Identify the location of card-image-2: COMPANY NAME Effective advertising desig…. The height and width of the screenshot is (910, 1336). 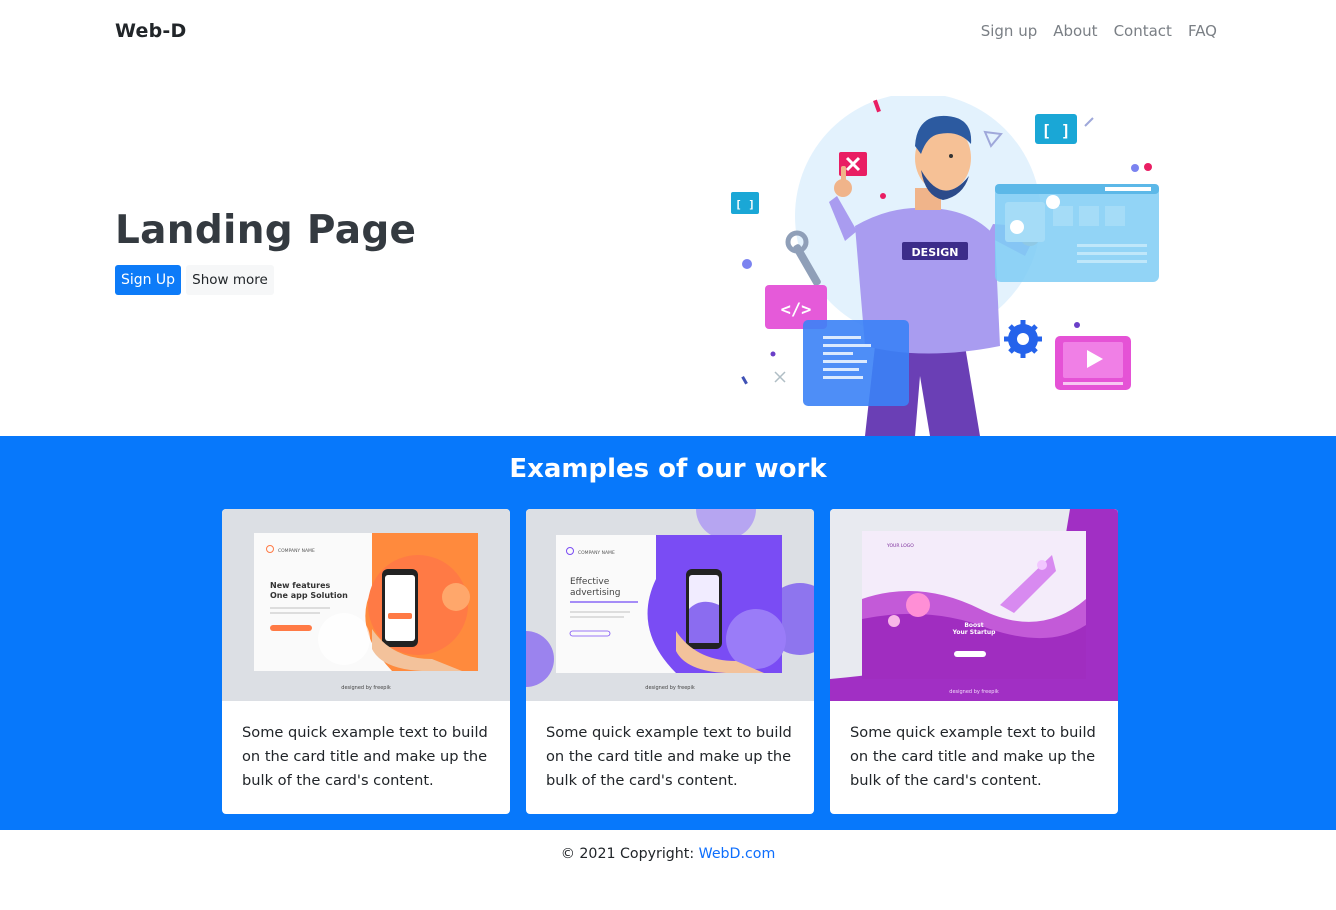
(670, 605).